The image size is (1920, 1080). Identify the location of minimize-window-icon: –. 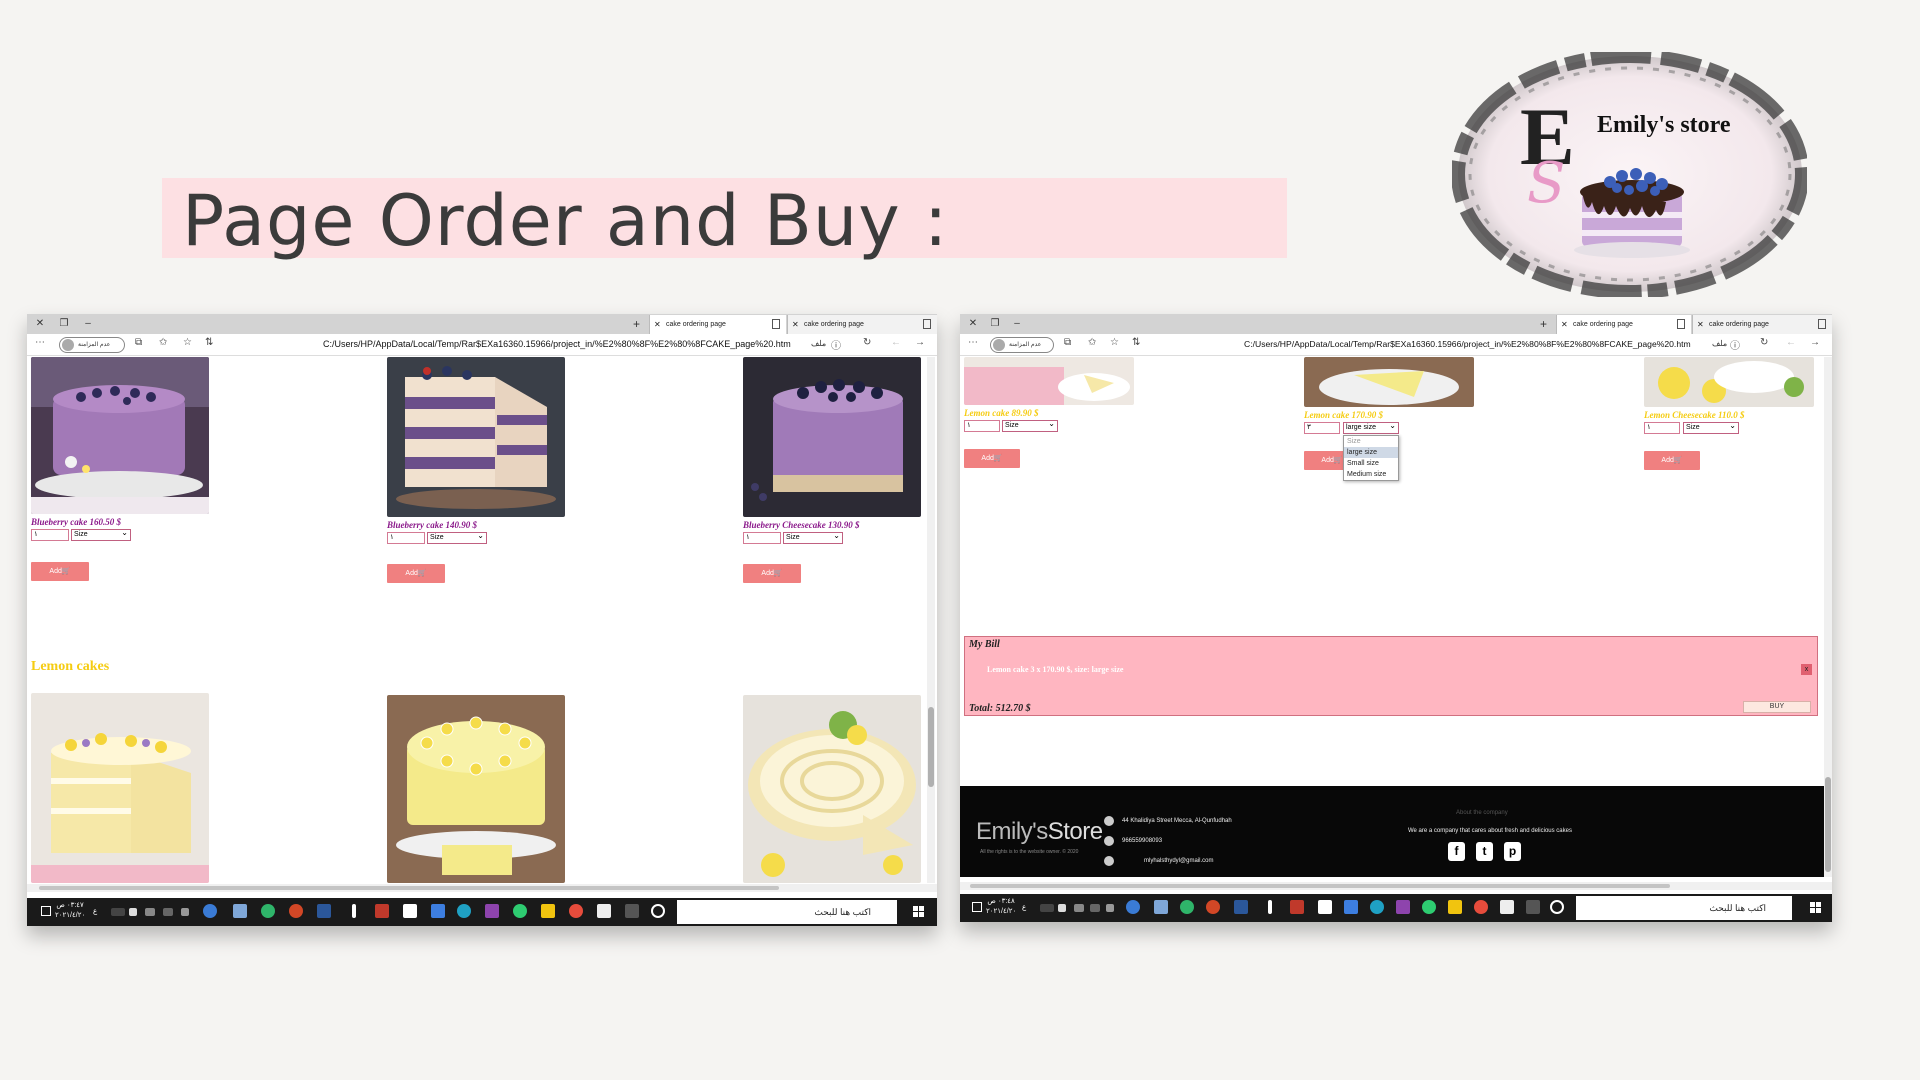
(88, 324).